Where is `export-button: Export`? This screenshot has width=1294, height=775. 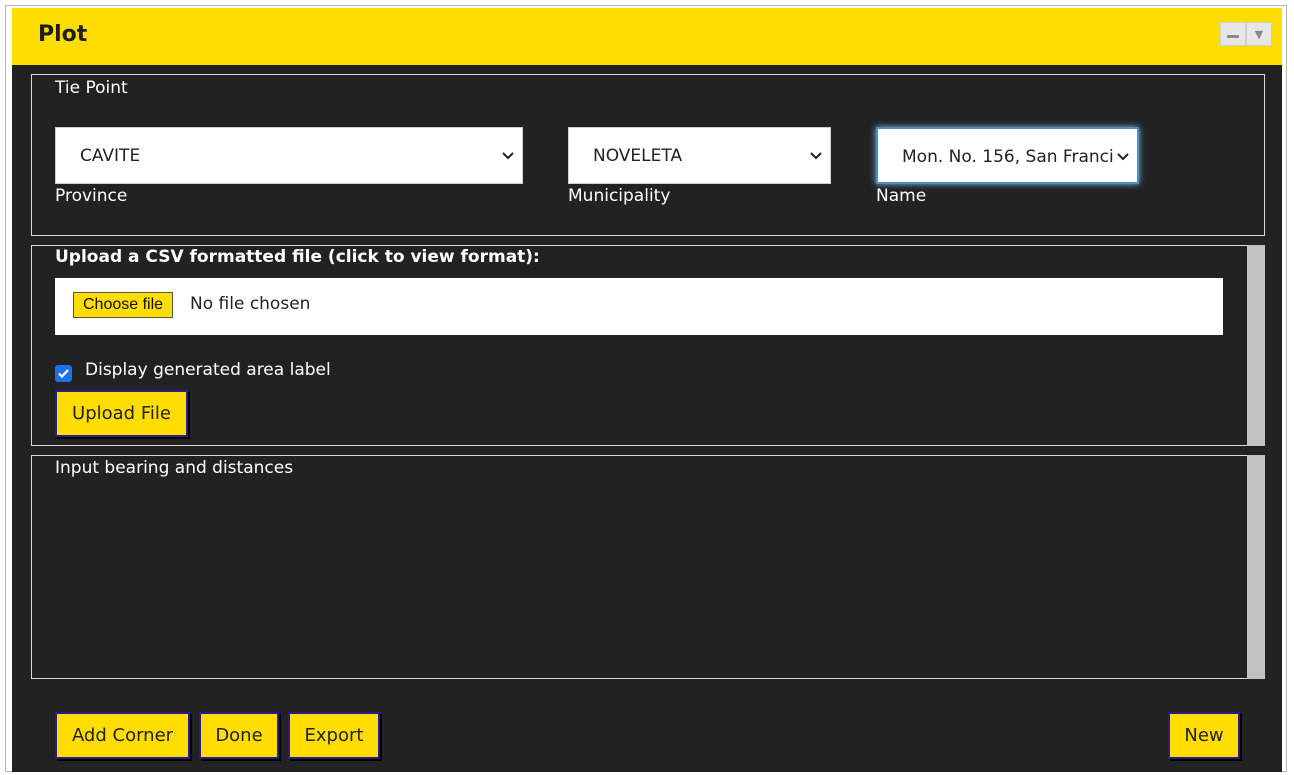 export-button: Export is located at coordinates (334, 735).